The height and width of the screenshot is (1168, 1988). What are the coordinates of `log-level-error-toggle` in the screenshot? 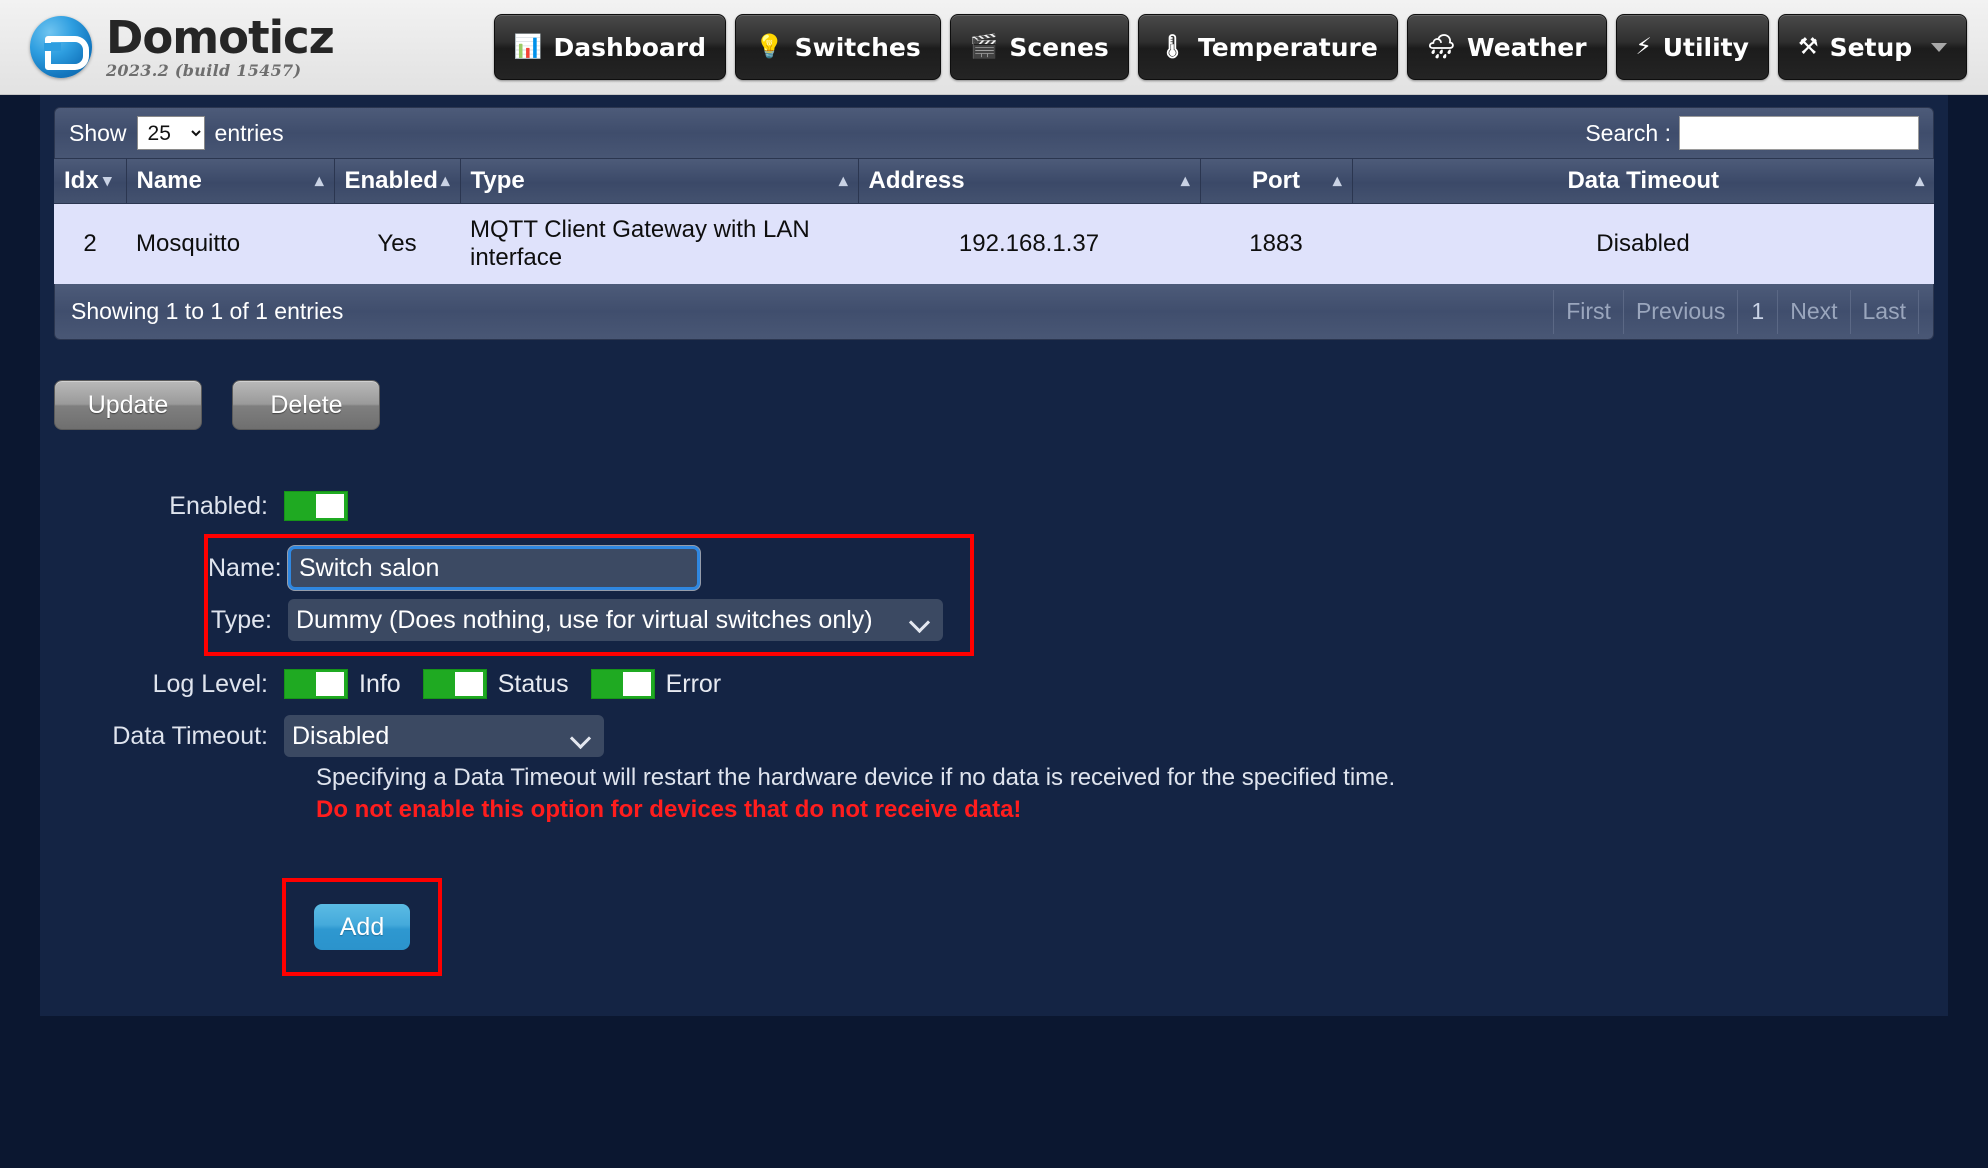 It's located at (622, 684).